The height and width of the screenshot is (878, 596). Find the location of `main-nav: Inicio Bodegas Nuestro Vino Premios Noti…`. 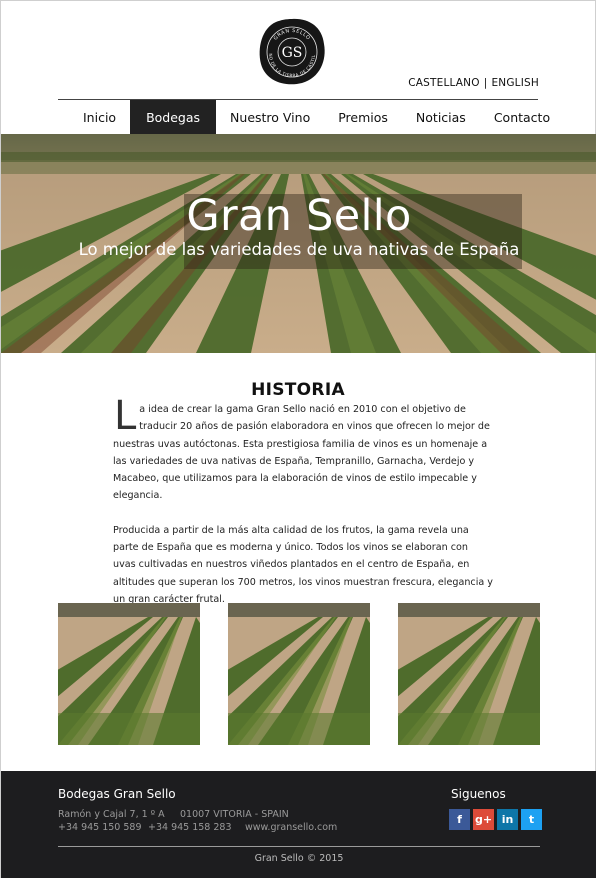

main-nav: Inicio Bodegas Nuestro Vino Premios Noti… is located at coordinates (316, 117).